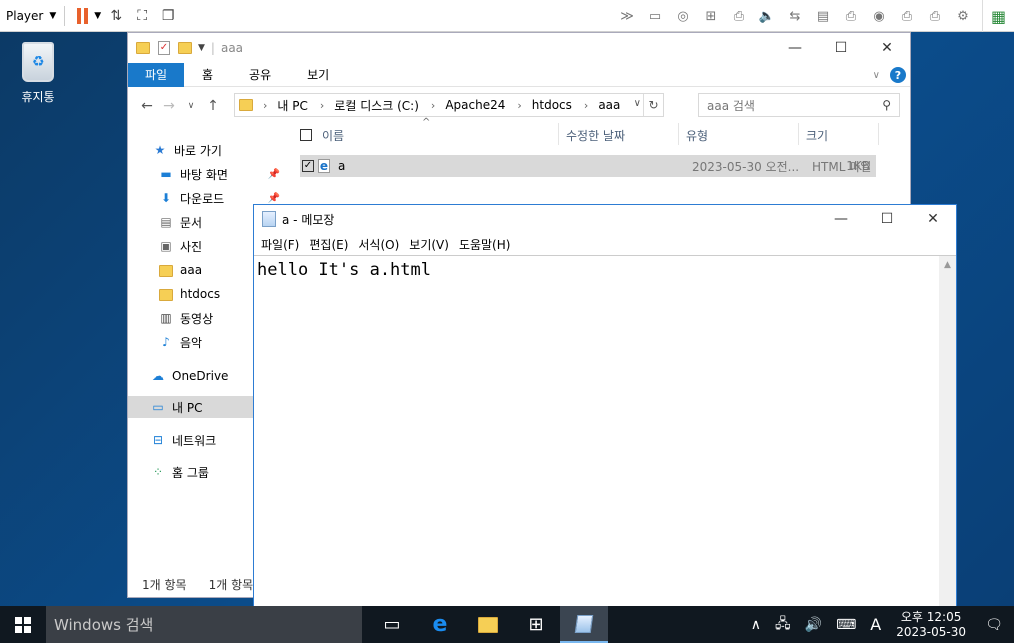 This screenshot has width=1014, height=643. What do you see at coordinates (306, 135) in the screenshot?
I see `select-all-checkbox` at bounding box center [306, 135].